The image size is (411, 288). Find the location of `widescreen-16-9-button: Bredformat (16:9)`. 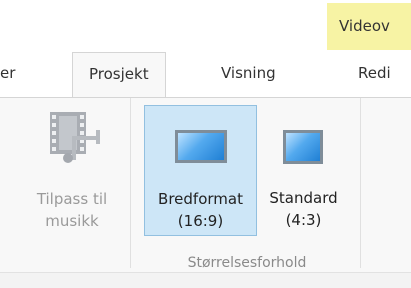

widescreen-16-9-button: Bredformat (16:9) is located at coordinates (200, 170).